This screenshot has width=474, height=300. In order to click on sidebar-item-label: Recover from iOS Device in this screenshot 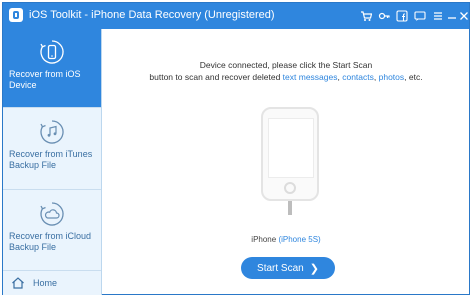, I will do `click(45, 79)`.